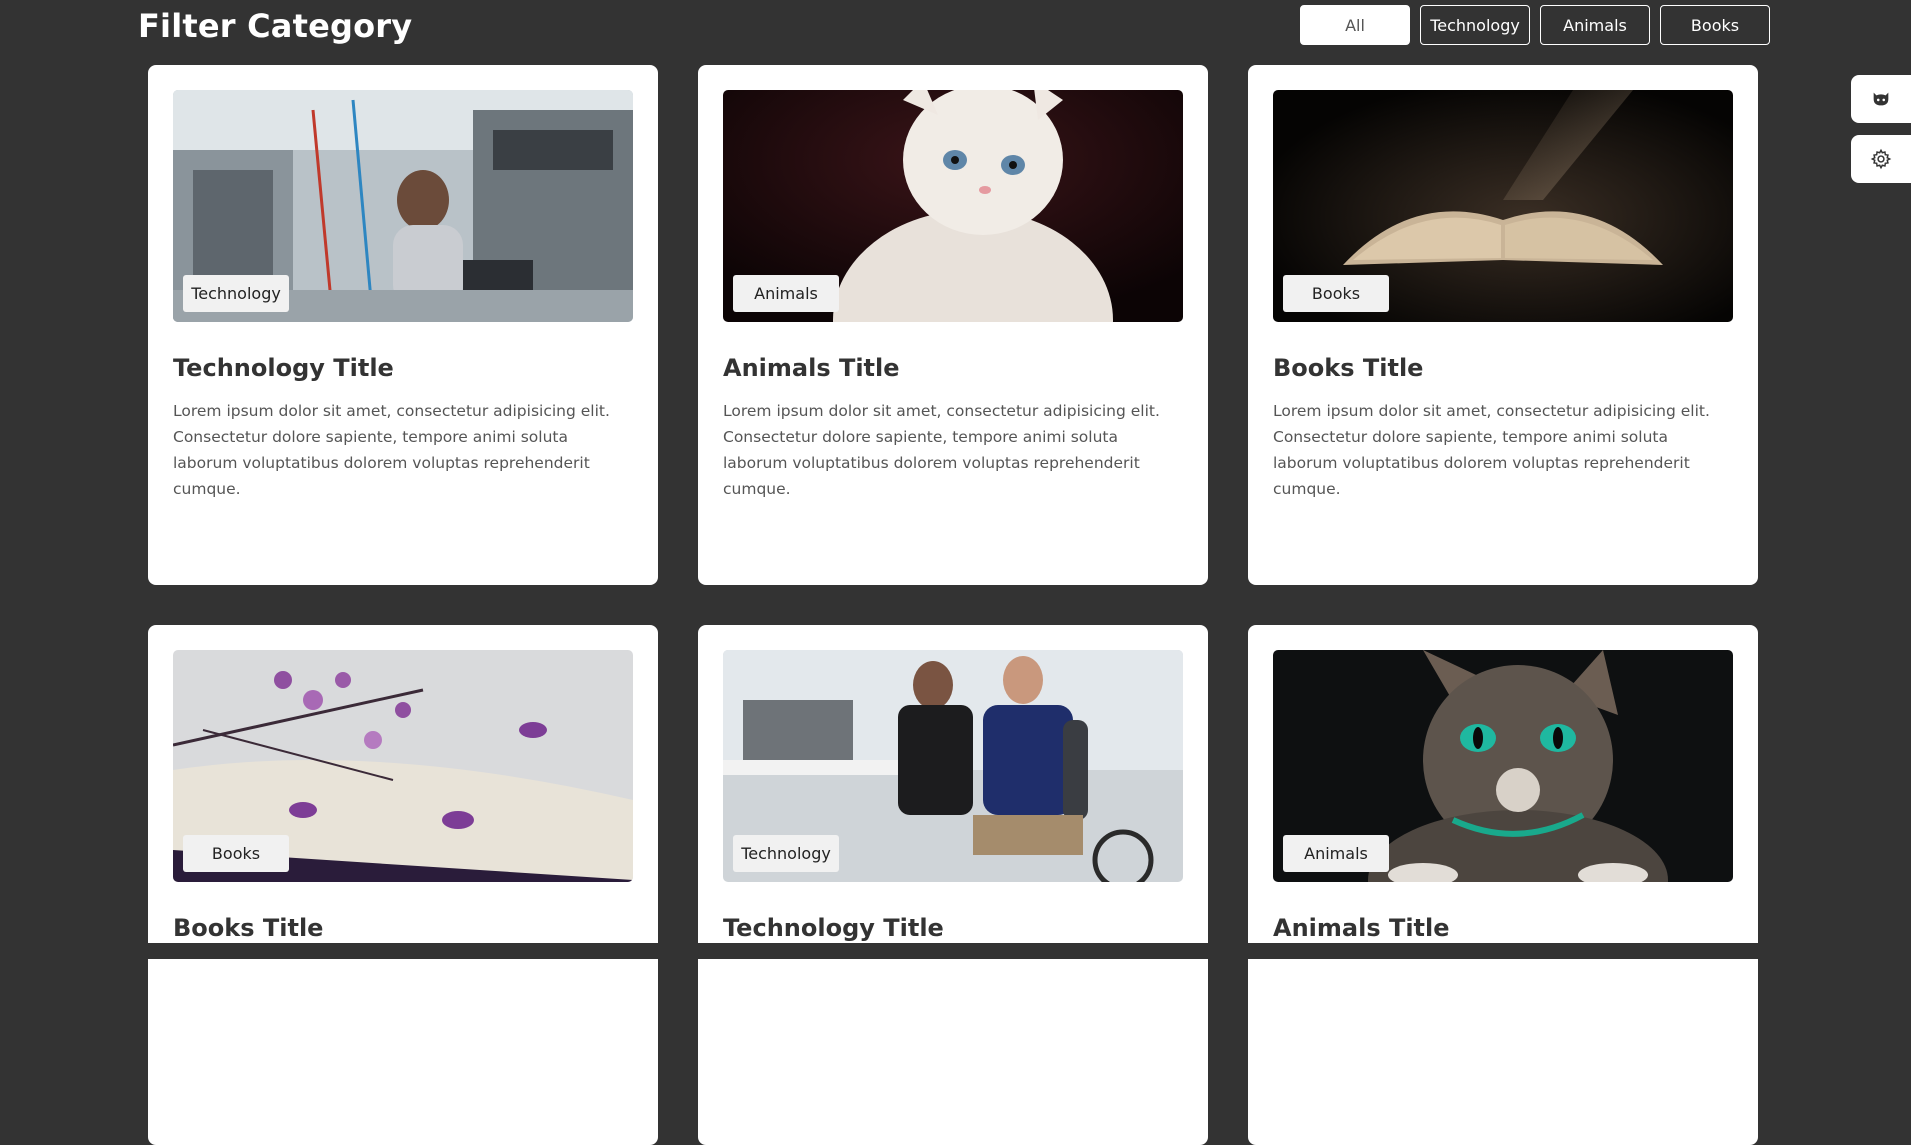  What do you see at coordinates (1595, 25) in the screenshot?
I see `filter-animals-button: Animals` at bounding box center [1595, 25].